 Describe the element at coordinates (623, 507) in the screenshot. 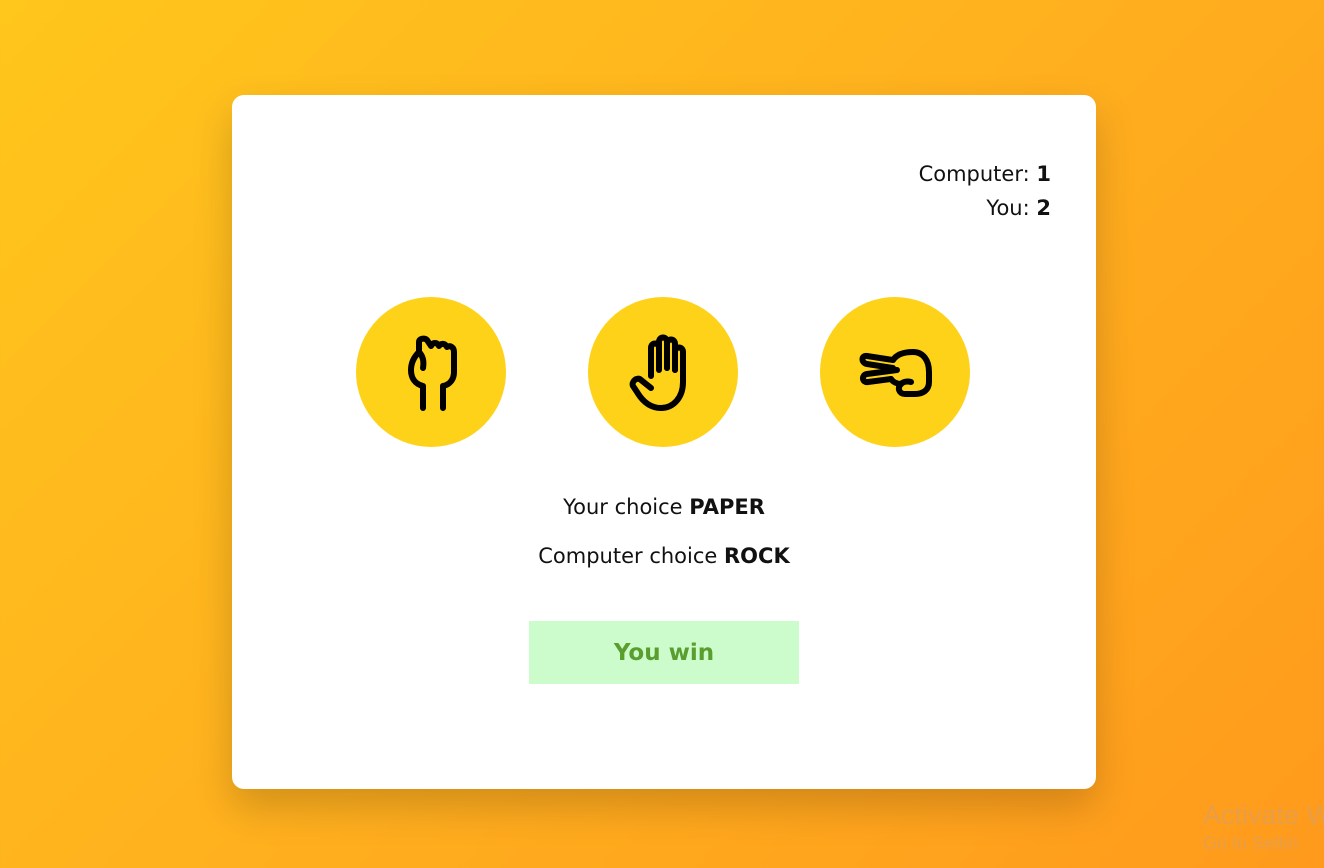

I see `your-choice-label: Your choice` at that location.